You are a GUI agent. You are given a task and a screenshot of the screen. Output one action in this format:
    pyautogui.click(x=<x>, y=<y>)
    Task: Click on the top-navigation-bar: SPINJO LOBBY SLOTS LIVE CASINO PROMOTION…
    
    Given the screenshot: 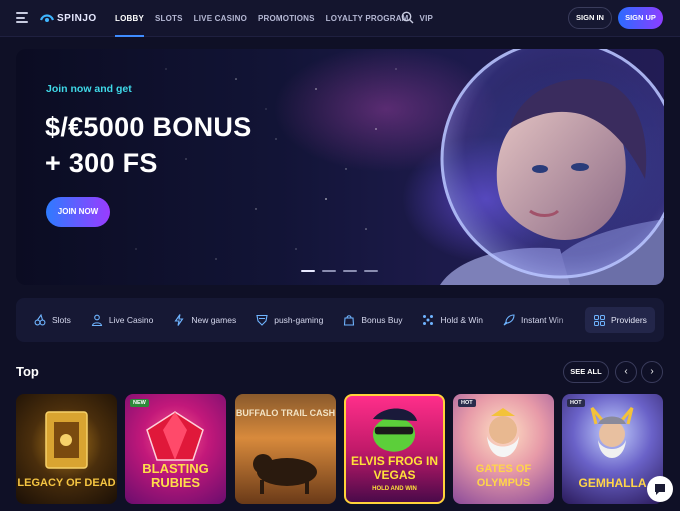 What is the action you would take?
    pyautogui.click(x=340, y=18)
    